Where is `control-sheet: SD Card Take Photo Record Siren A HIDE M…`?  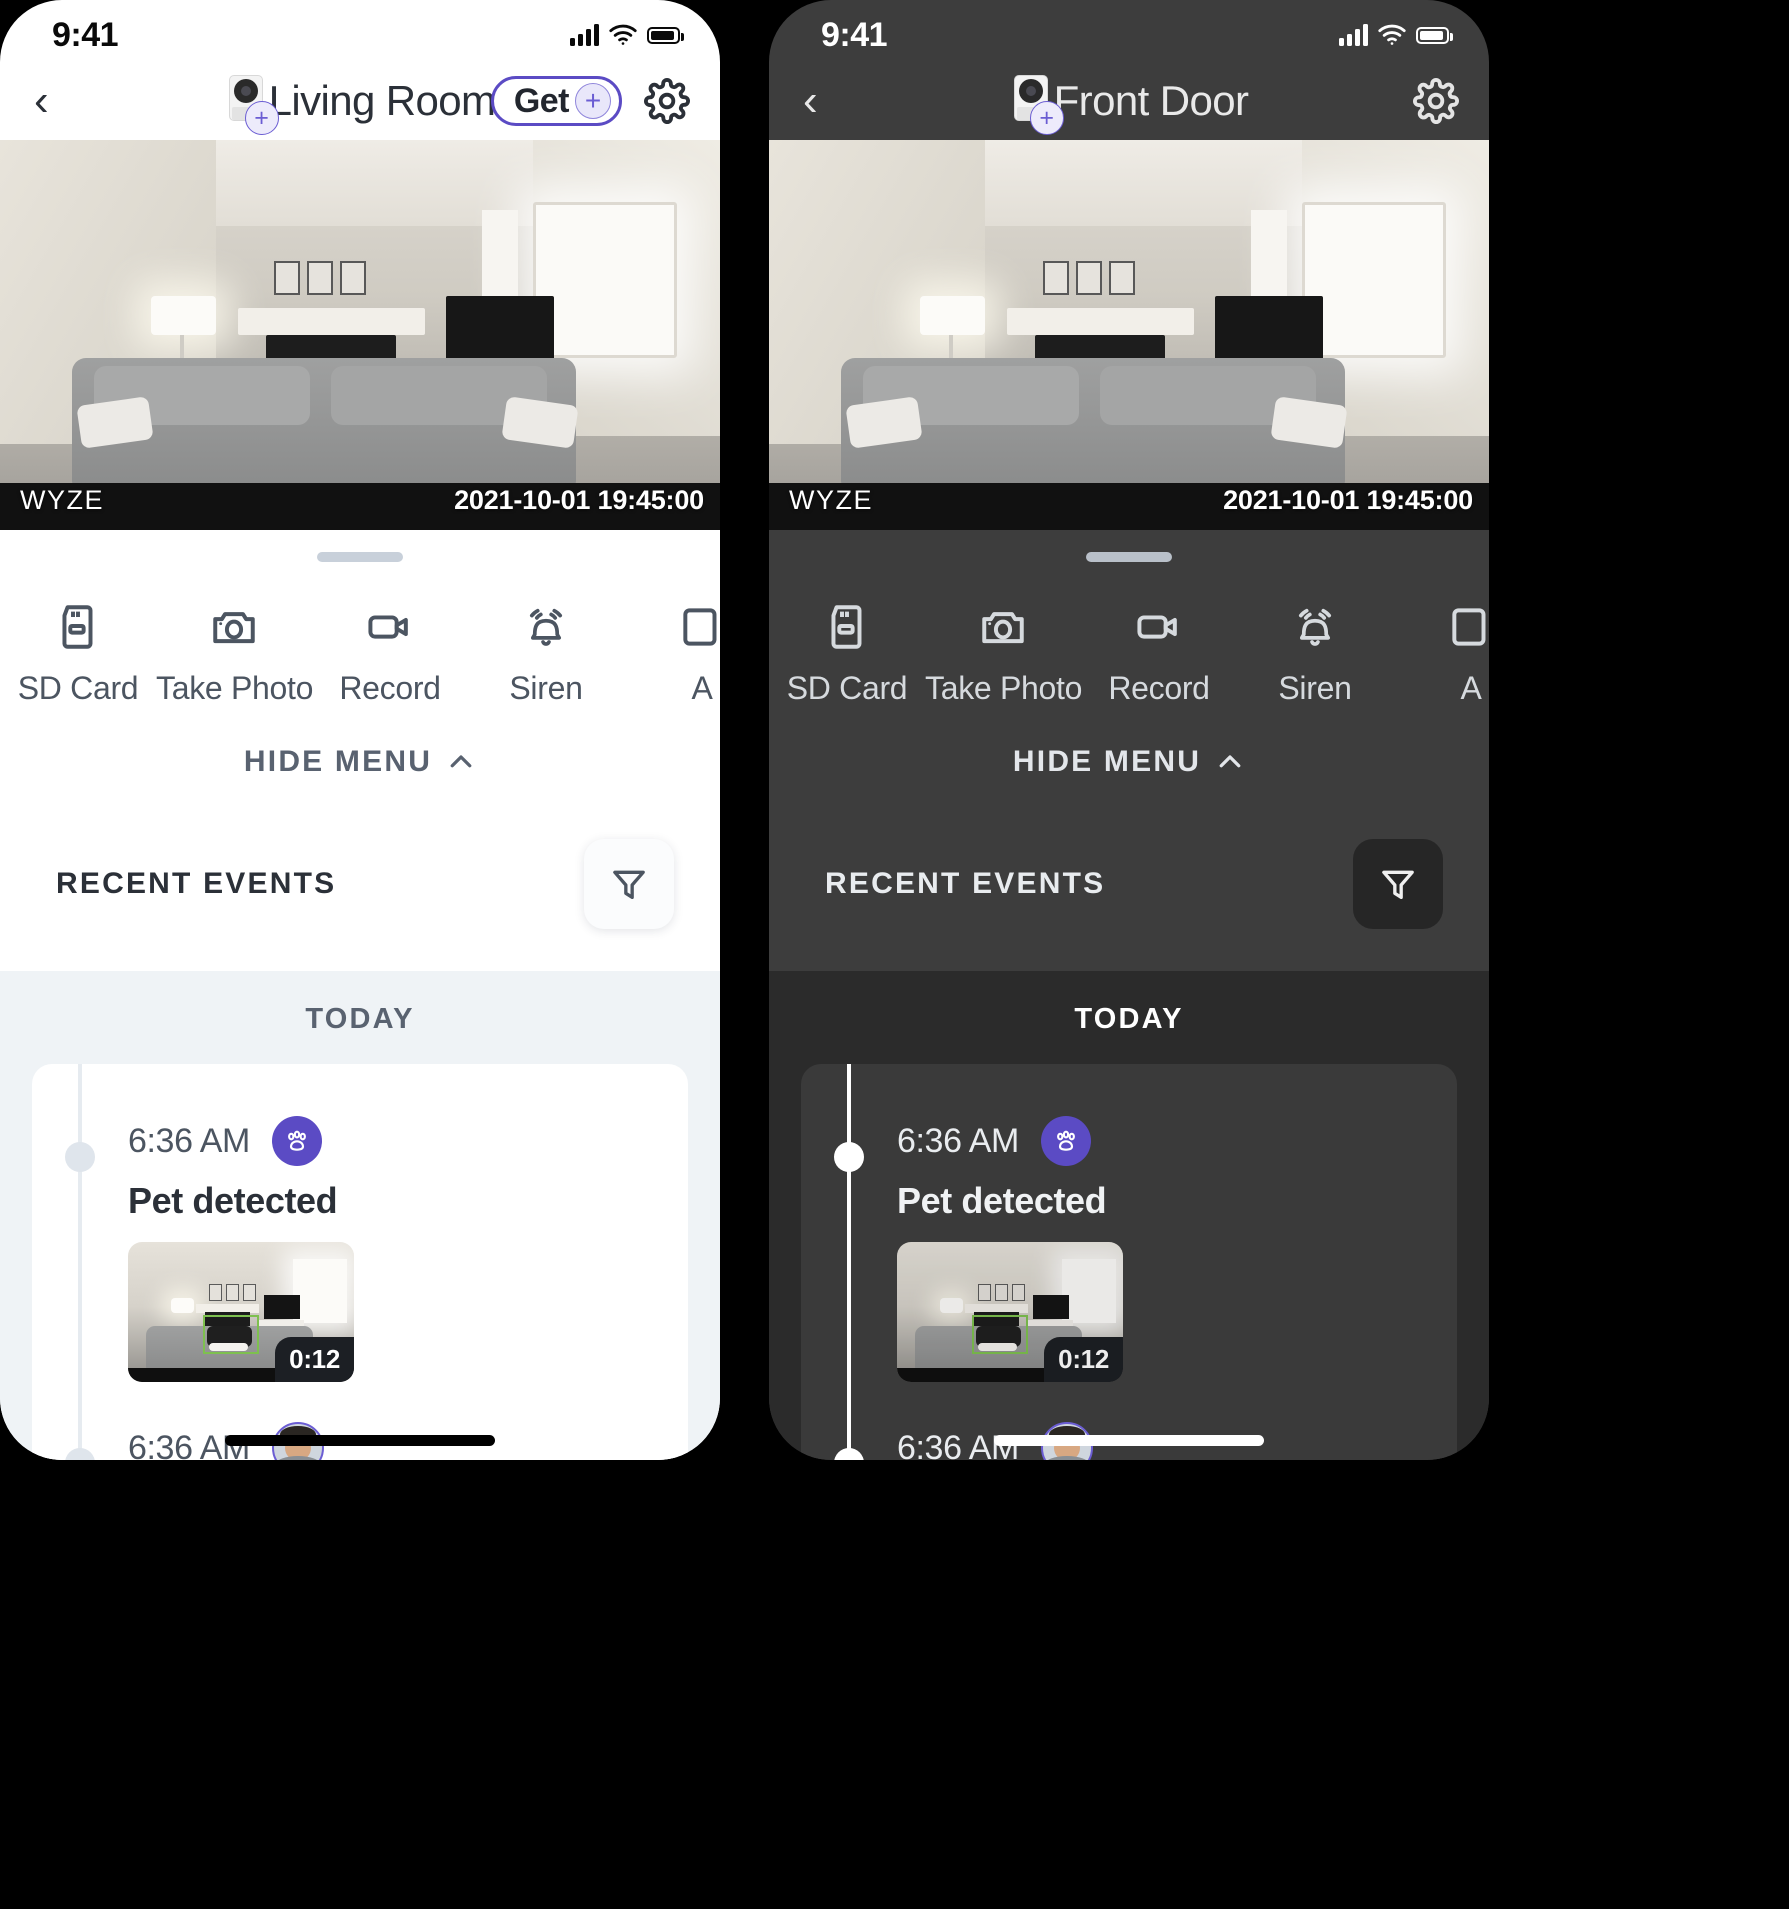
control-sheet: SD Card Take Photo Record Siren A HIDE M… is located at coordinates (1129, 750).